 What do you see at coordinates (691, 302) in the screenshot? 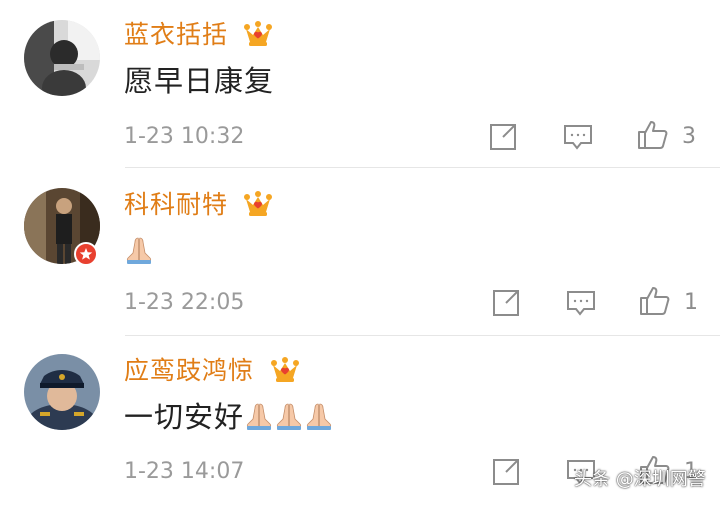
I see `like-count: 1` at bounding box center [691, 302].